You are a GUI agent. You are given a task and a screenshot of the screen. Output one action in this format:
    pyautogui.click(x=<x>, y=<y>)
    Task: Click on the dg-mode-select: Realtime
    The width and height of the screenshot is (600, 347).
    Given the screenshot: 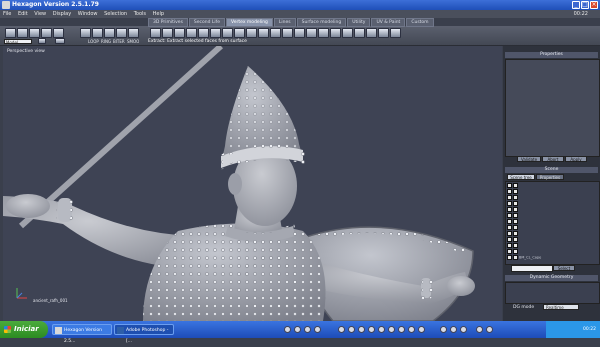 What is the action you would take?
    pyautogui.click(x=561, y=307)
    